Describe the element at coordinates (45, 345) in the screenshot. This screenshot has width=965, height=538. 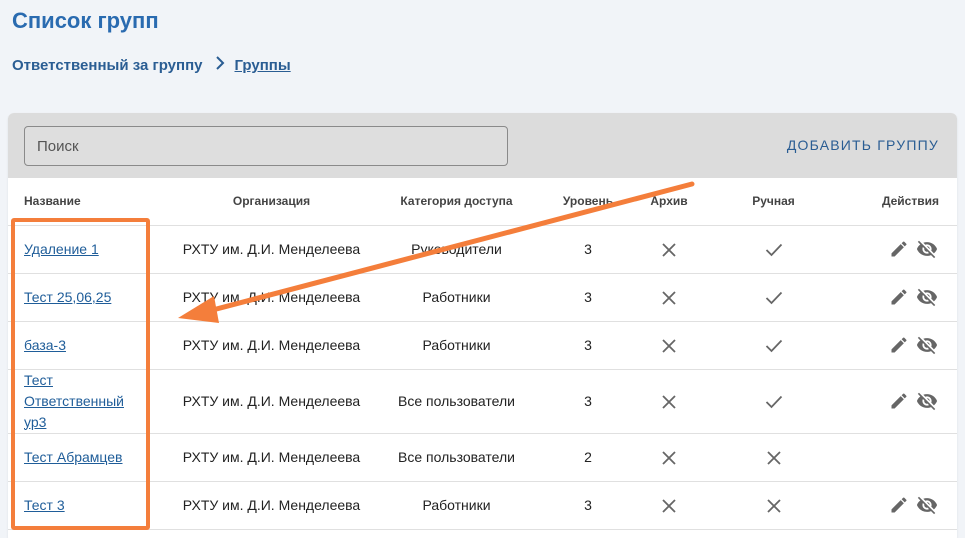
I see `group-name-link: база-3` at that location.